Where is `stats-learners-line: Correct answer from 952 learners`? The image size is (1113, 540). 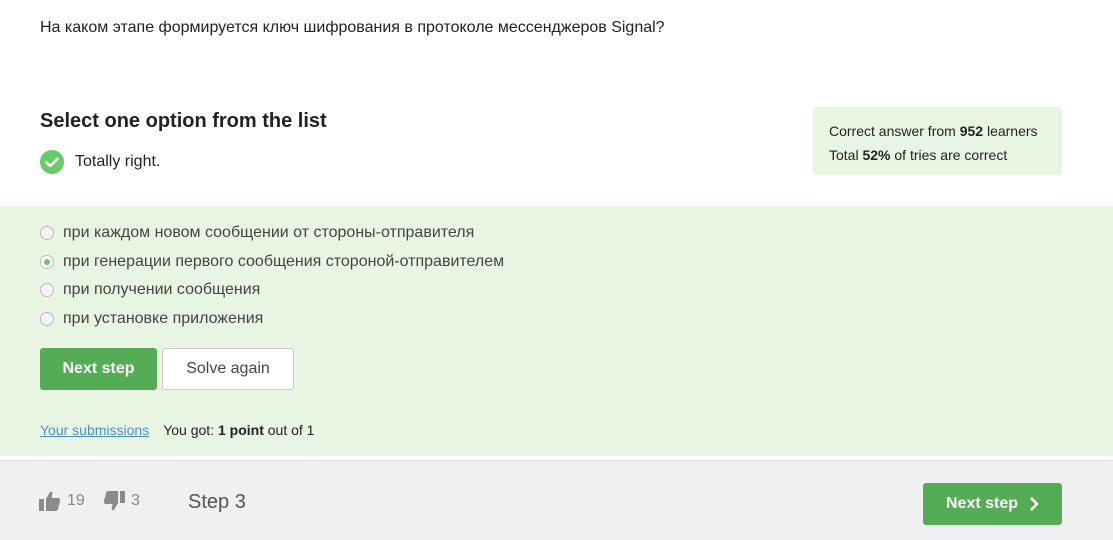
stats-learners-line: Correct answer from 952 learners is located at coordinates (945, 131).